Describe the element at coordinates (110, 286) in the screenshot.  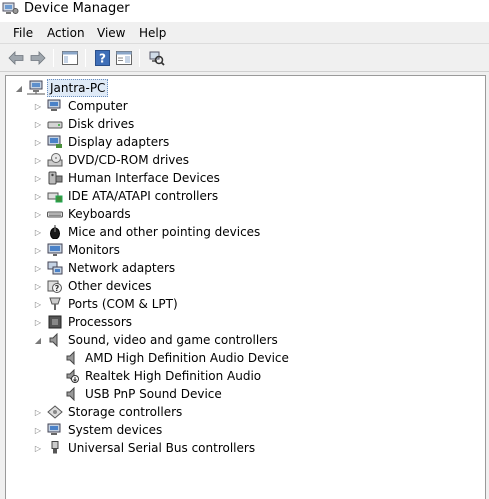
I see `tree-item-label: Other devices` at that location.